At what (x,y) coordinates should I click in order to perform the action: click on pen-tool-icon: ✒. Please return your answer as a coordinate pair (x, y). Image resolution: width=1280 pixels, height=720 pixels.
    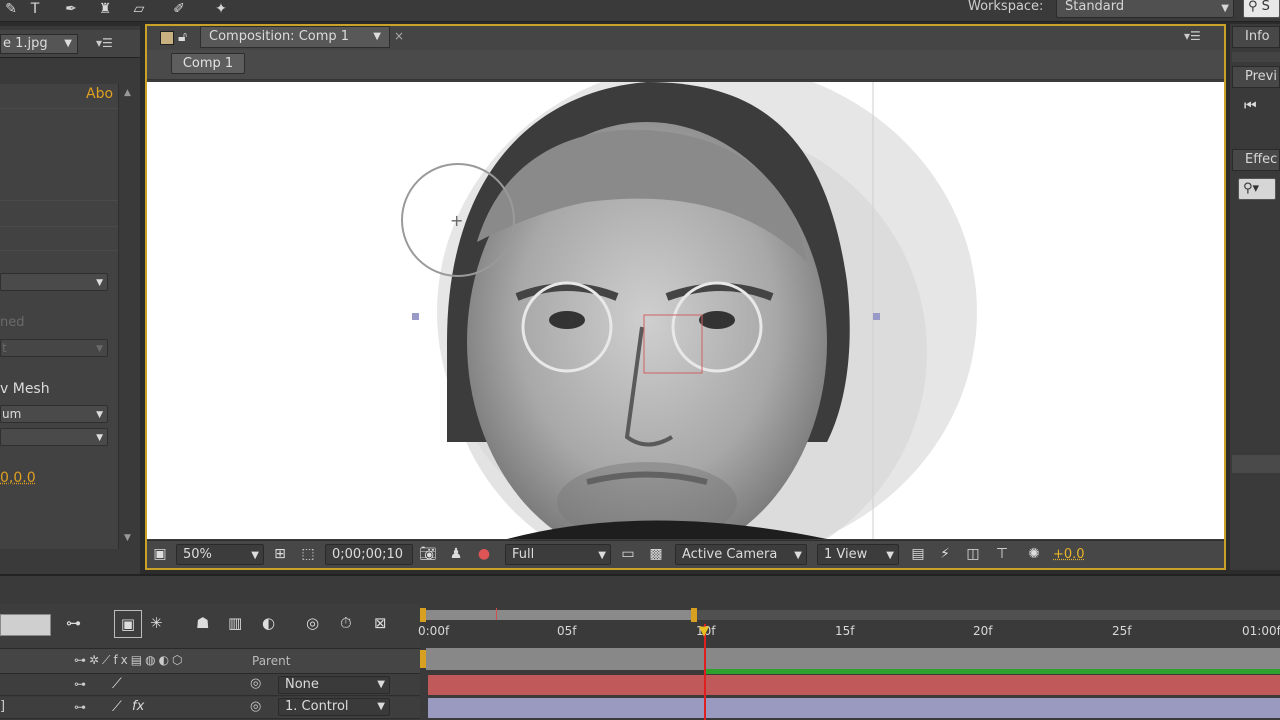
    Looking at the image, I should click on (71, 10).